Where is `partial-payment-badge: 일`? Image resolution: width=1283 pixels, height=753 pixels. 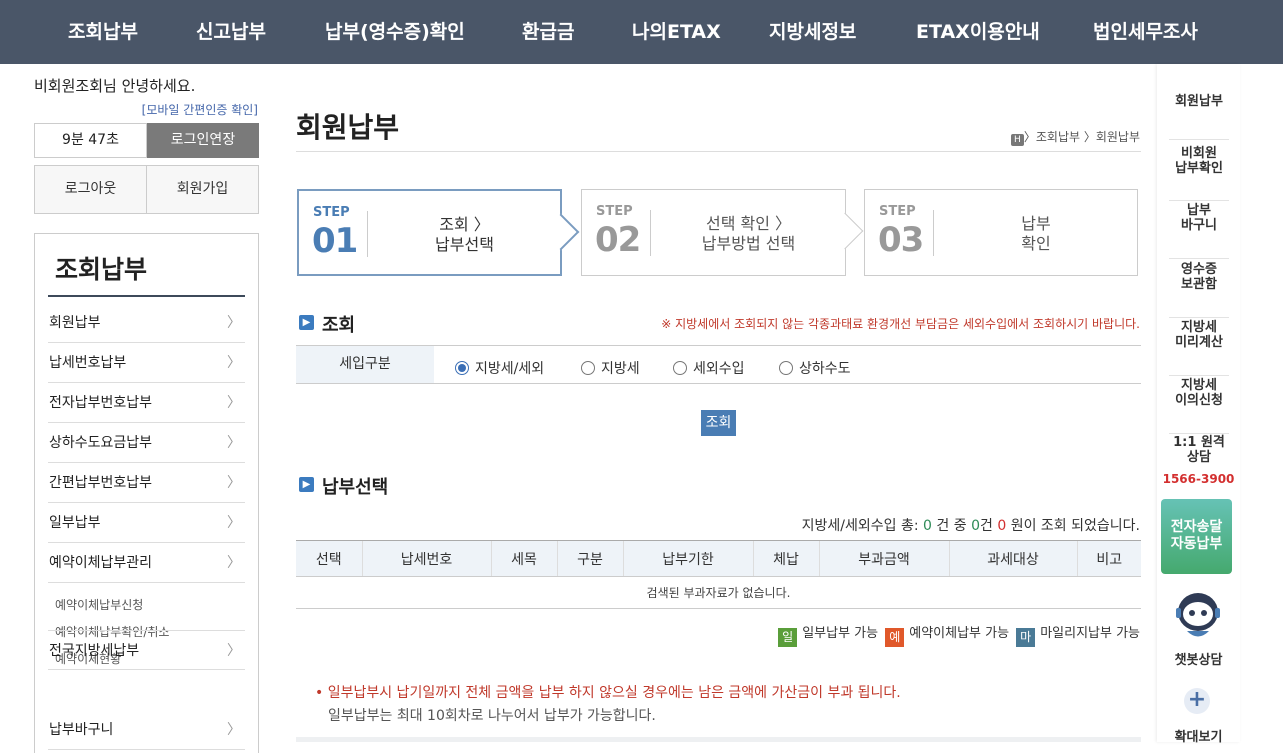 partial-payment-badge: 일 is located at coordinates (788, 637).